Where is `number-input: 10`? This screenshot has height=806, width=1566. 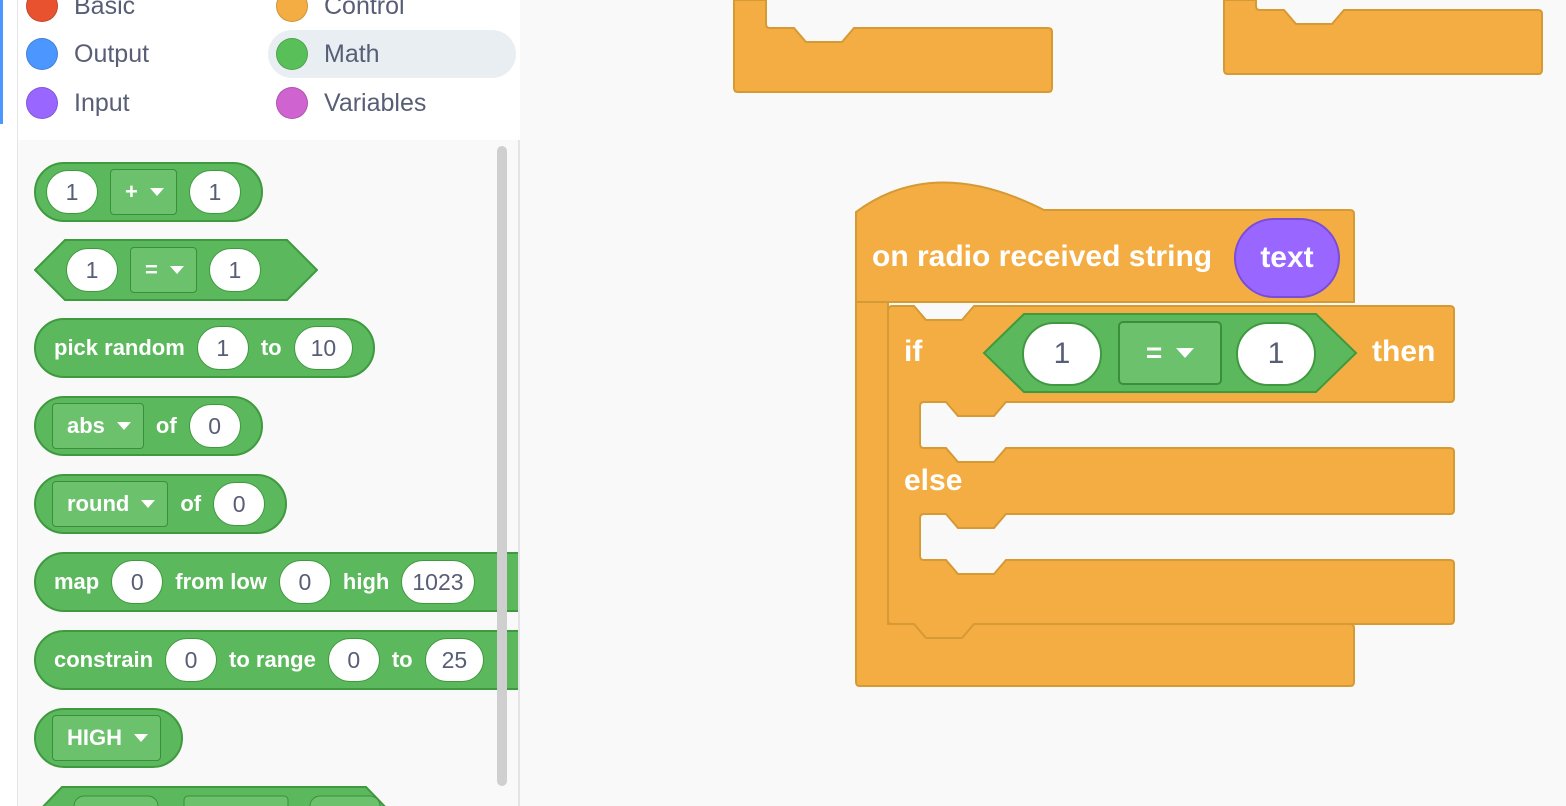 number-input: 10 is located at coordinates (323, 348).